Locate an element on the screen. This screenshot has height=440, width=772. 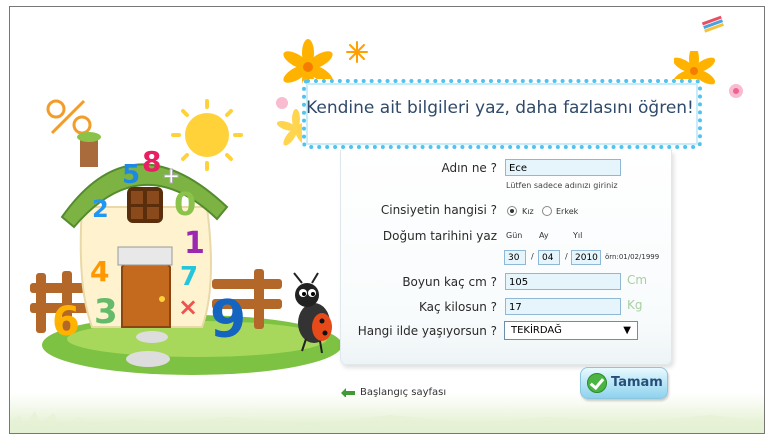
home-link: Başlangıç sayfası is located at coordinates (393, 392).